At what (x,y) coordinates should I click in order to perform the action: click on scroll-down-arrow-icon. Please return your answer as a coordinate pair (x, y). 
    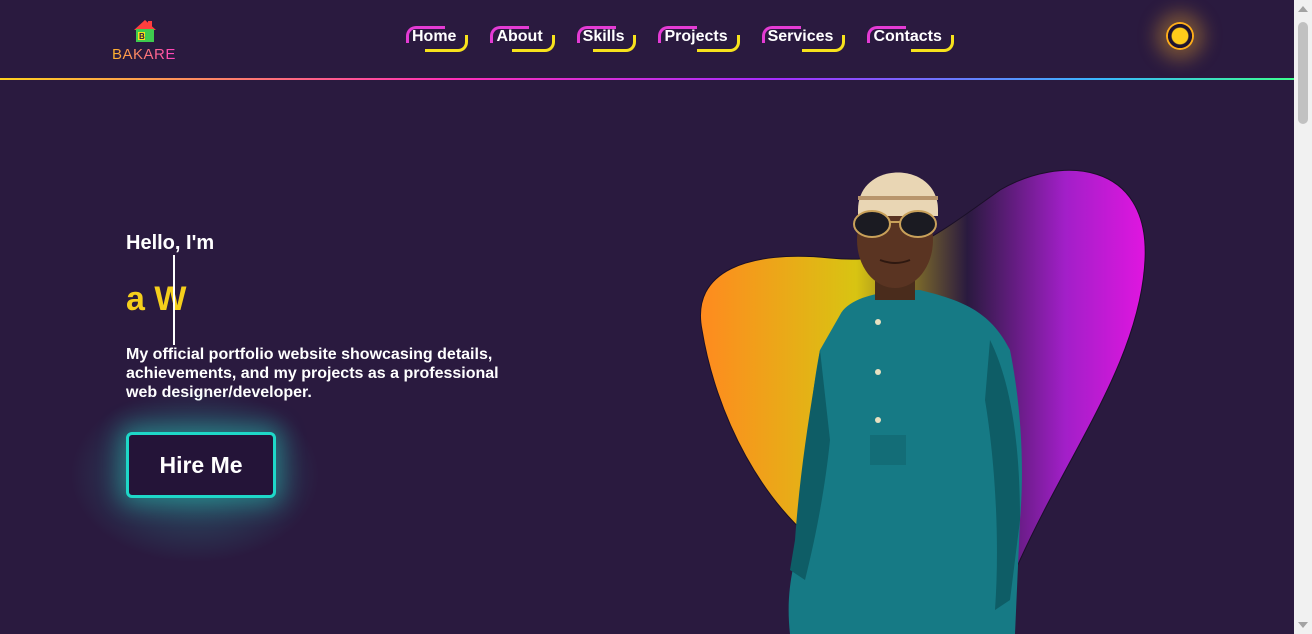
    Looking at the image, I should click on (1303, 625).